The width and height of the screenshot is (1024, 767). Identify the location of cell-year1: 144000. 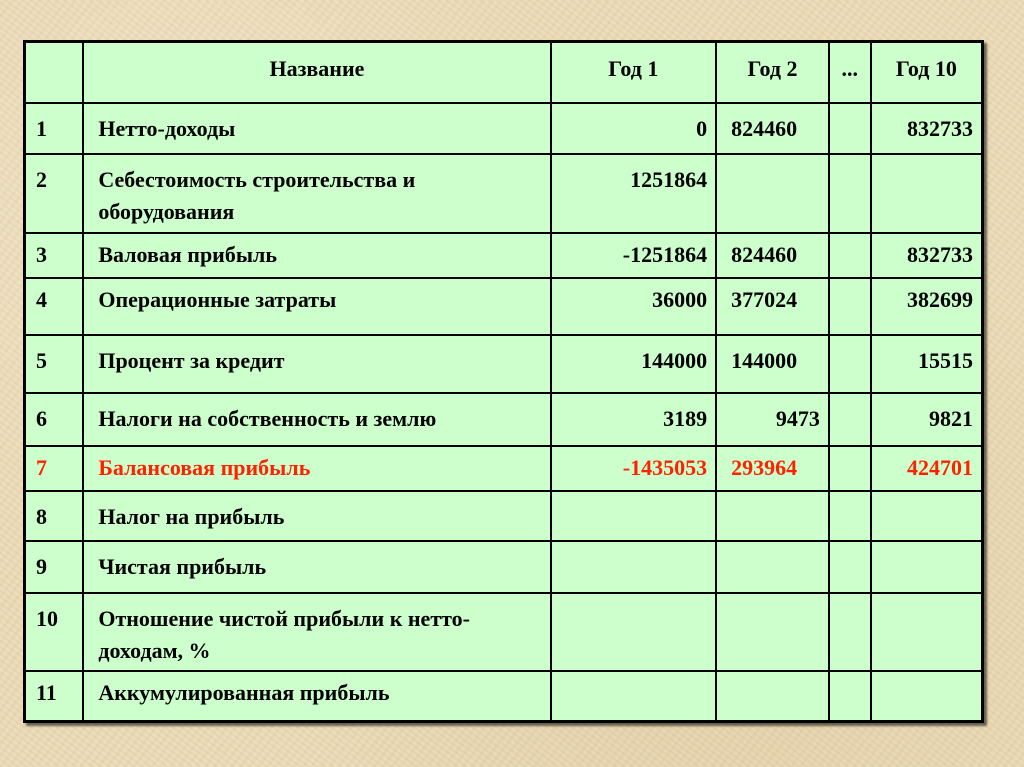
(633, 363).